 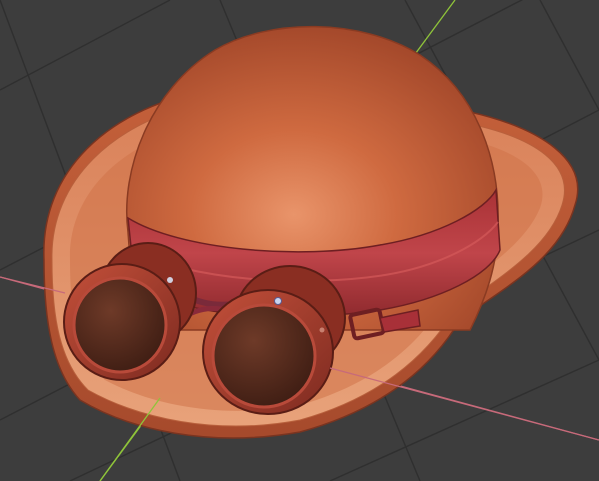 What do you see at coordinates (264, 356) in the screenshot?
I see `right-lens-icon` at bounding box center [264, 356].